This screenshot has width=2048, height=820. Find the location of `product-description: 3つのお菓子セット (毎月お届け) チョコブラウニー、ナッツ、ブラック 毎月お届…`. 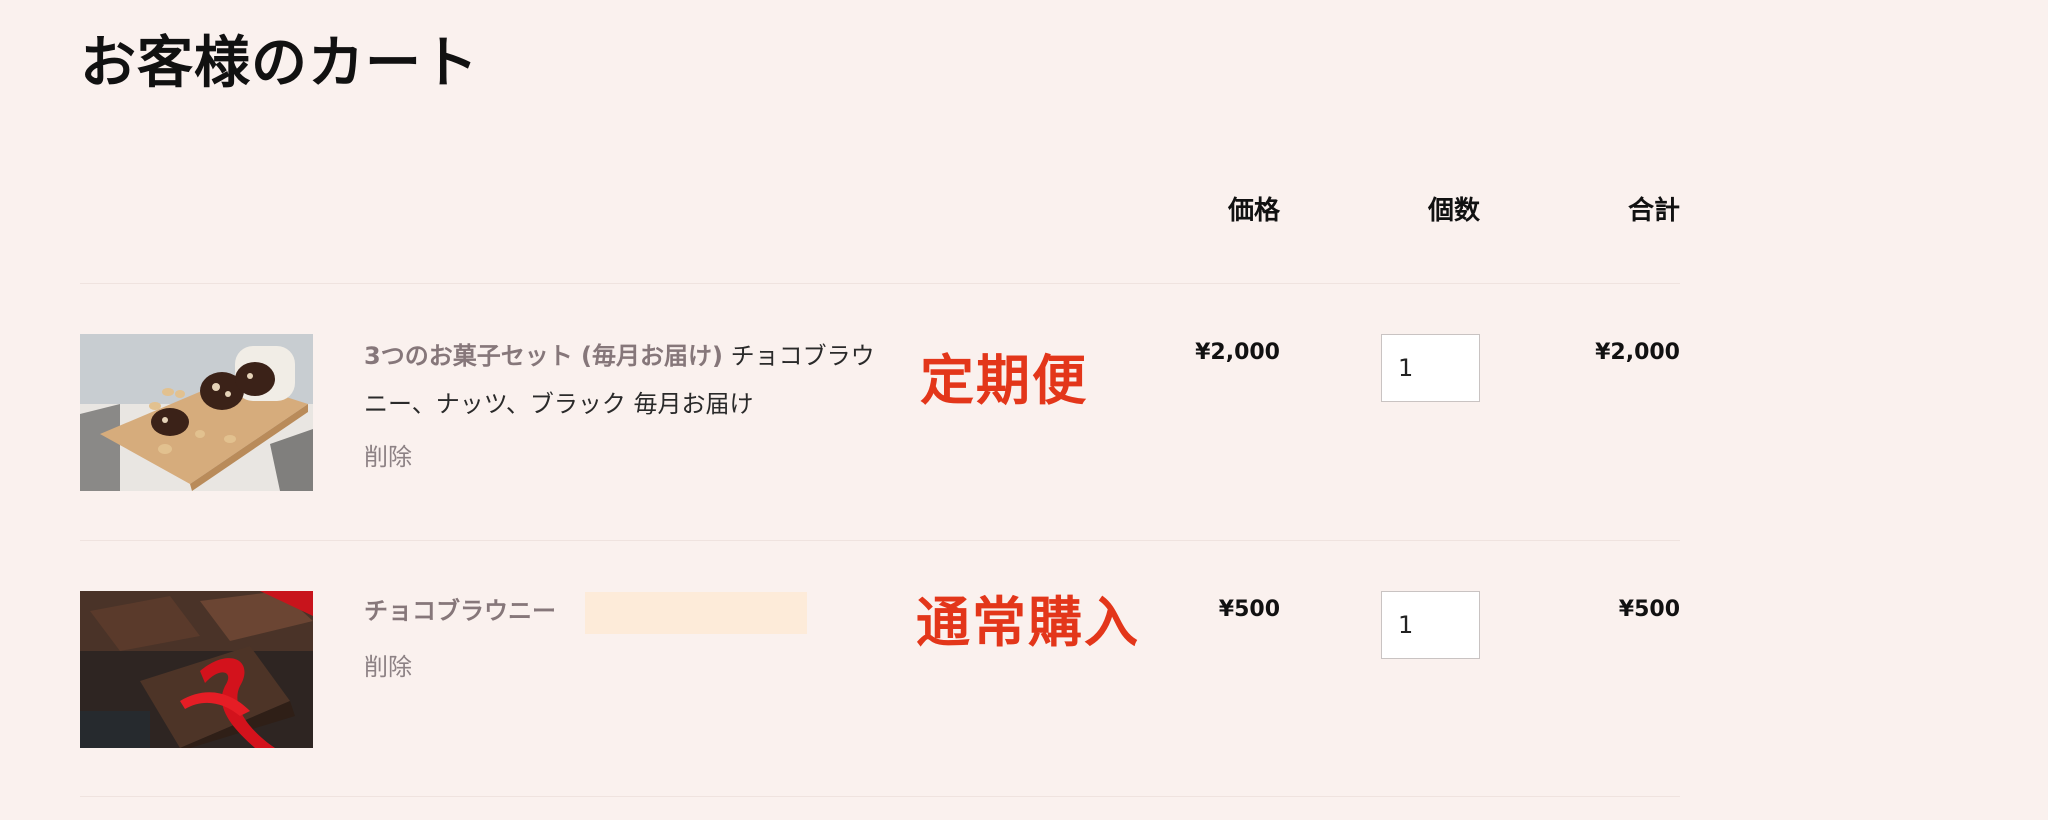

product-description: 3つのお菓子セット (毎月お届け) チョコブラウニー、ナッツ、ブラック 毎月お届… is located at coordinates (624, 380).